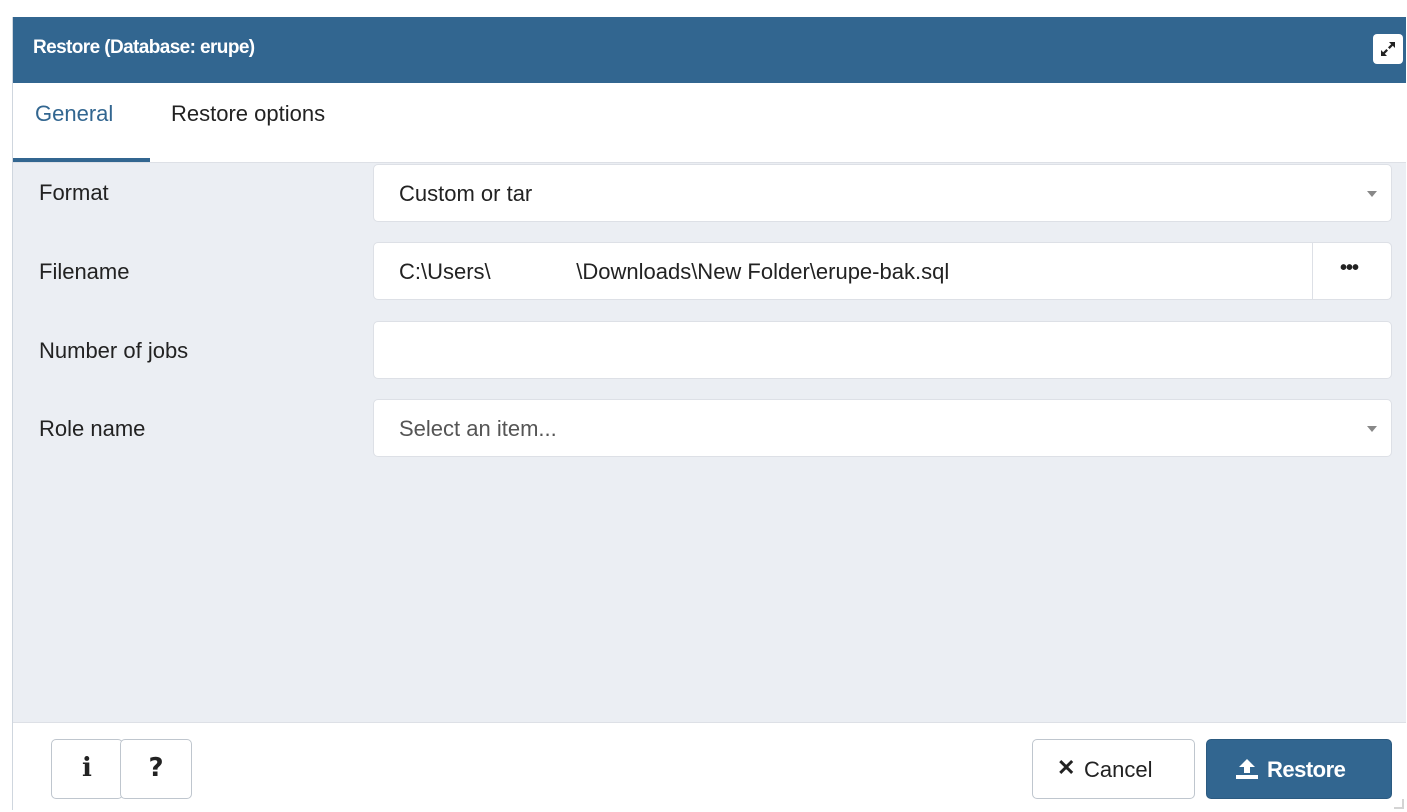 This screenshot has width=1407, height=812. Describe the element at coordinates (81, 160) in the screenshot. I see `active-tab-indicator` at that location.